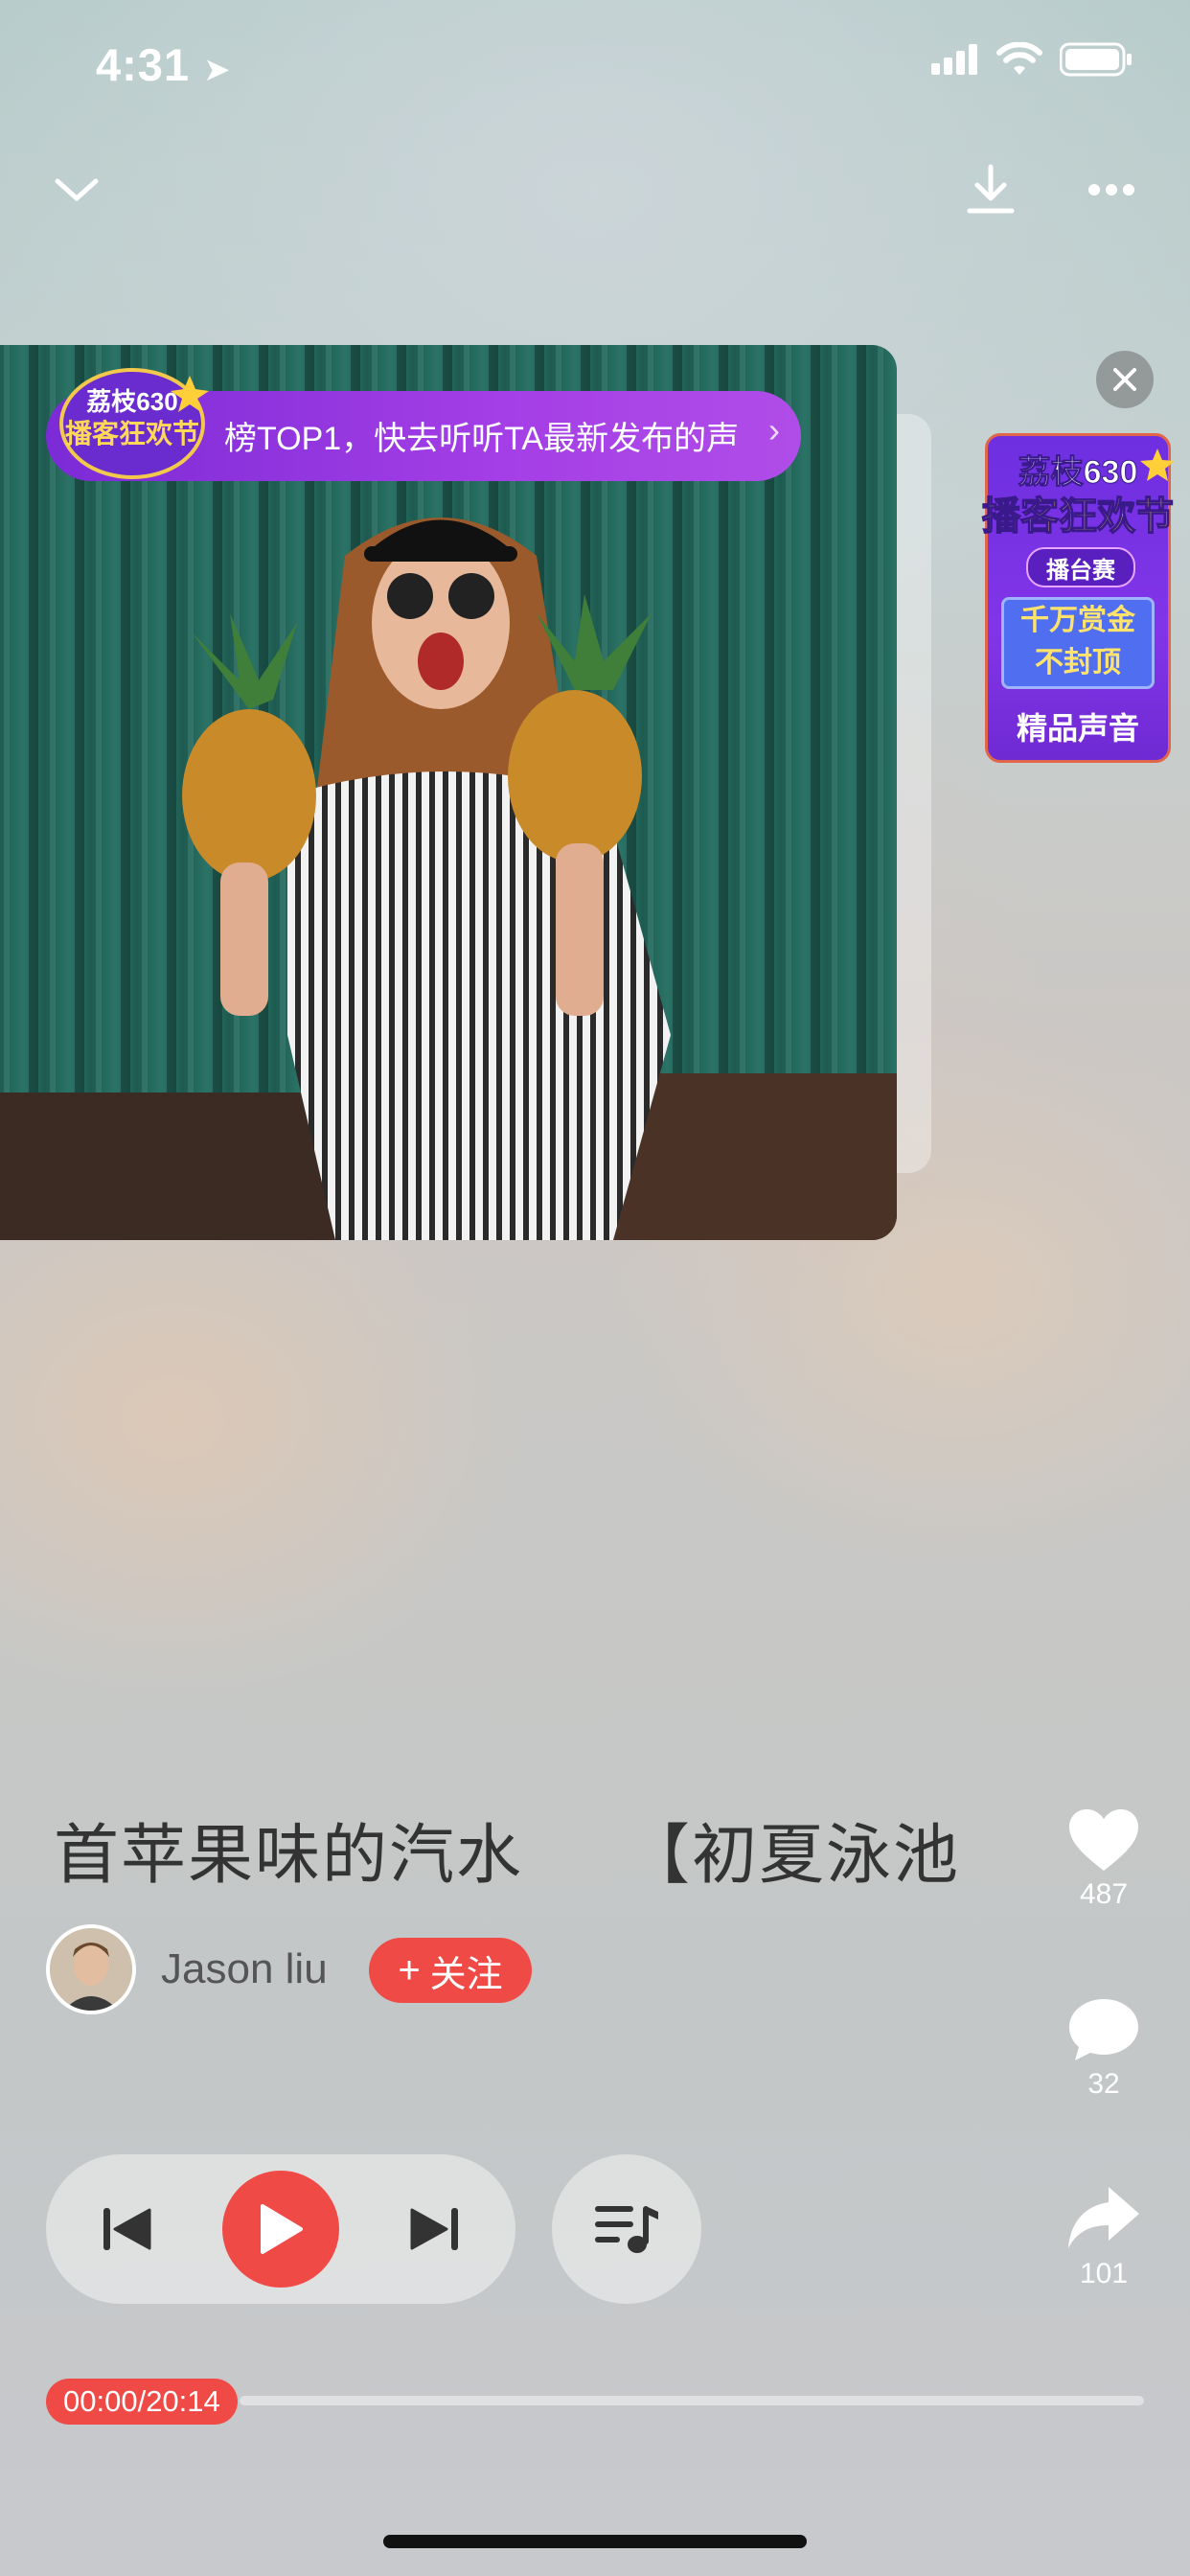  I want to click on collapse-button, so click(76, 189).